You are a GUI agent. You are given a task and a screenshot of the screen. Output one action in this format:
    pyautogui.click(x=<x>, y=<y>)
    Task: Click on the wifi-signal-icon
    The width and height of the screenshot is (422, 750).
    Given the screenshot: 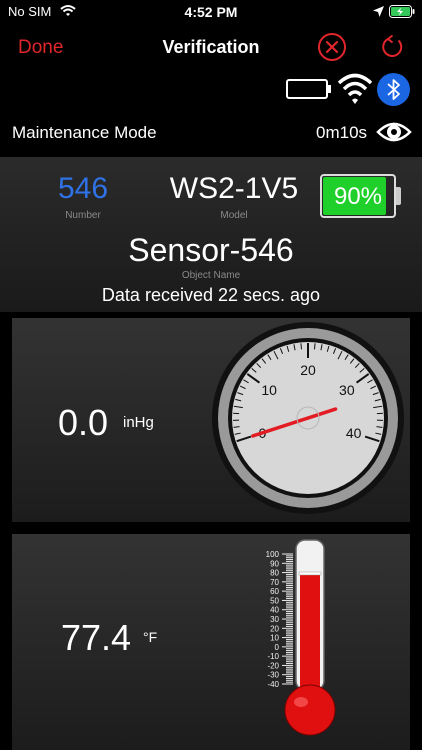 What is the action you would take?
    pyautogui.click(x=355, y=88)
    